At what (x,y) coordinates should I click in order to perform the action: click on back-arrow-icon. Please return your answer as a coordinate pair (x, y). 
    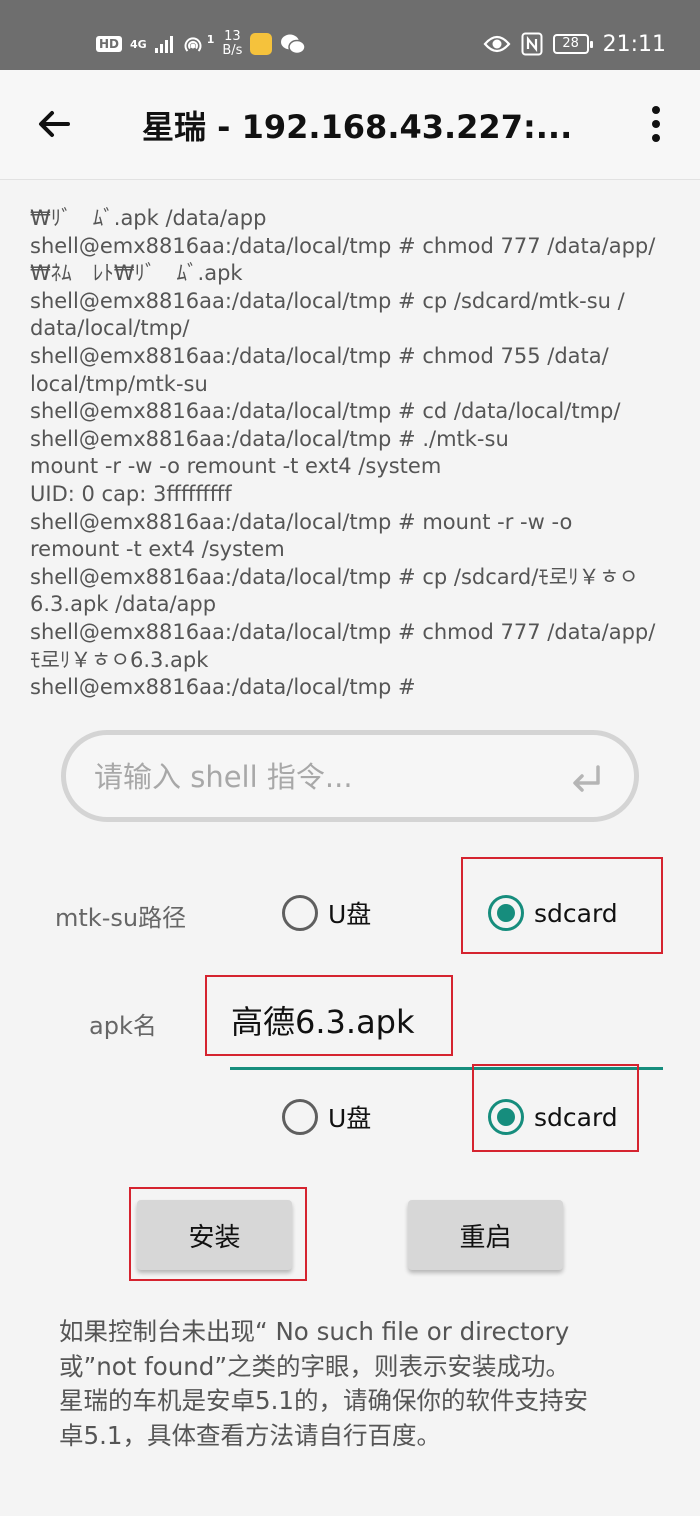
    Looking at the image, I should click on (54, 124).